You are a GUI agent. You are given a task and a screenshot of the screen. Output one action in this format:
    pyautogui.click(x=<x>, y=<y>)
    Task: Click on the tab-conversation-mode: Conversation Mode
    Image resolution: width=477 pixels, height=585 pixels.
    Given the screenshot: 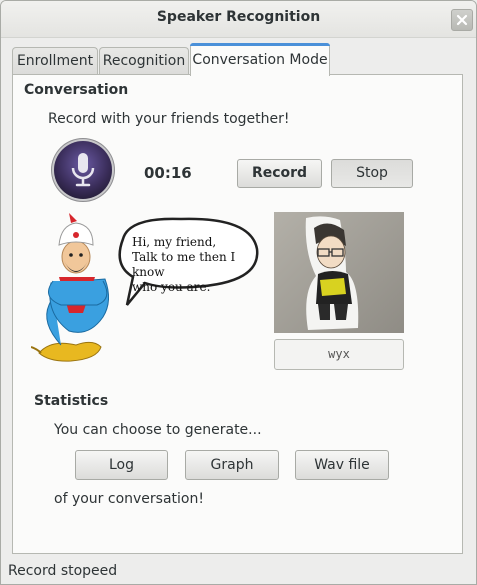 What is the action you would take?
    pyautogui.click(x=260, y=59)
    